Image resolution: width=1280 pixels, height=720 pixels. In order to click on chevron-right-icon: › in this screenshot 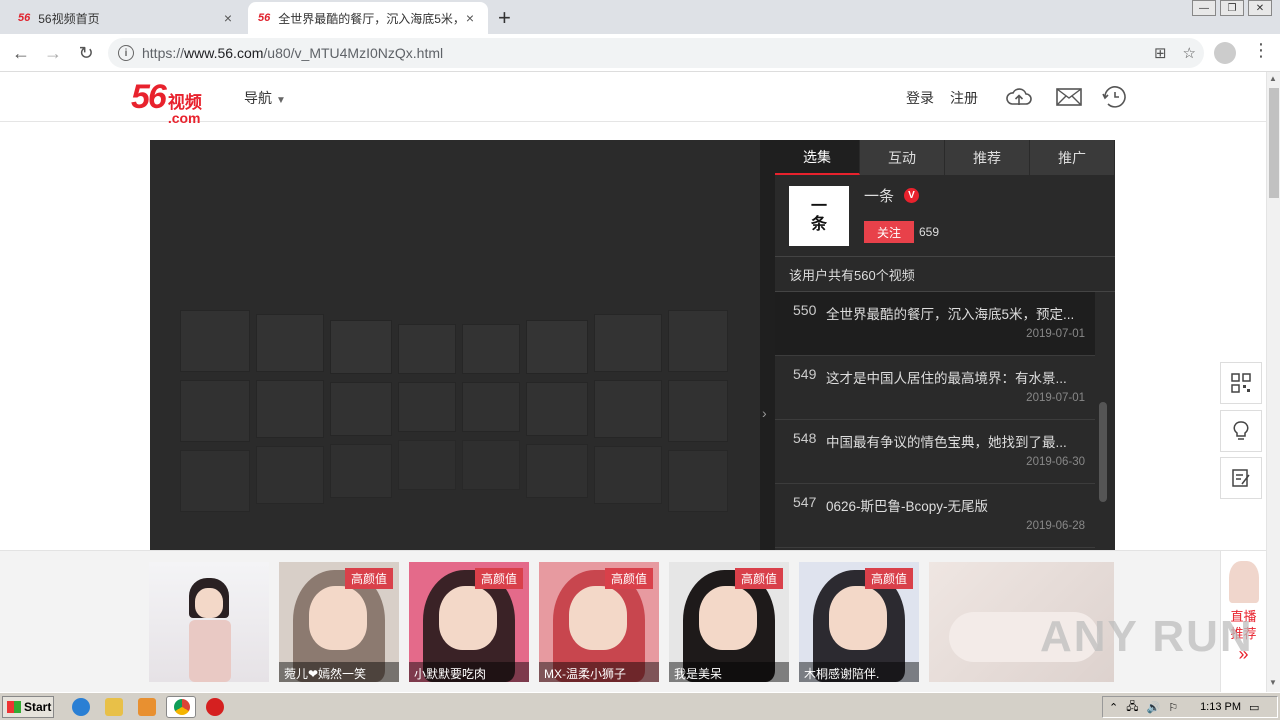, I will do `click(764, 413)`.